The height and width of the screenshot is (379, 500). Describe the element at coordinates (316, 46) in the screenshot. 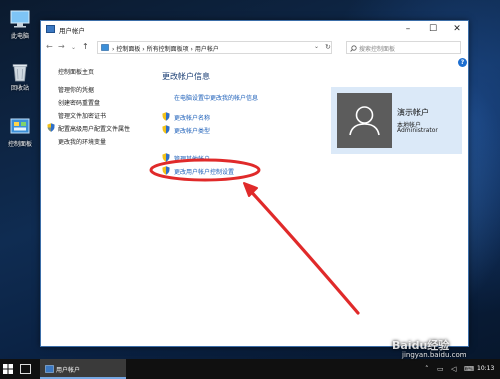

I see `address-dropdown-icon: ⌄` at that location.